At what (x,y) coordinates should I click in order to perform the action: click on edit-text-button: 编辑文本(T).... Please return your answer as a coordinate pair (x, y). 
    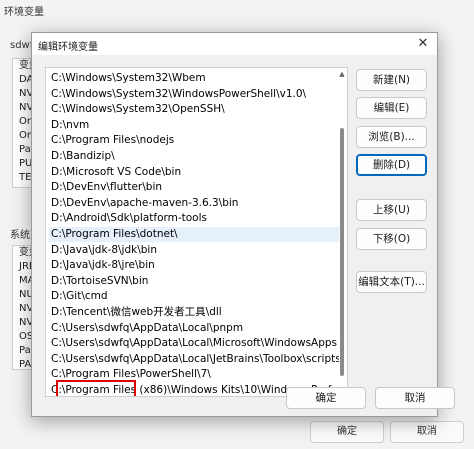
    Looking at the image, I should click on (391, 282).